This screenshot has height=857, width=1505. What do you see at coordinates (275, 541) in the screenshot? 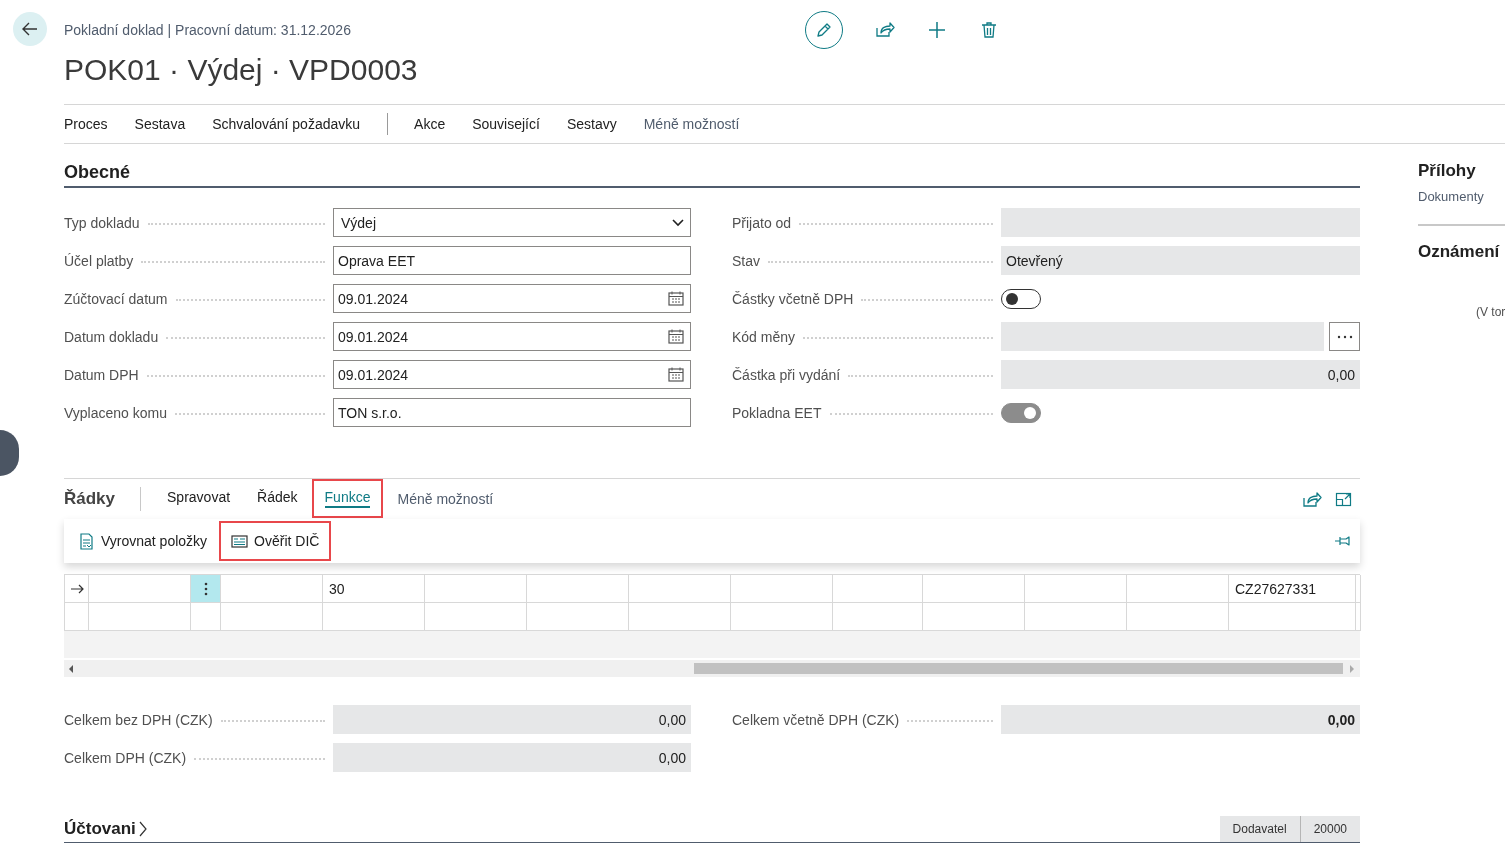
I see `menu-item: Ověřit DIČ` at bounding box center [275, 541].